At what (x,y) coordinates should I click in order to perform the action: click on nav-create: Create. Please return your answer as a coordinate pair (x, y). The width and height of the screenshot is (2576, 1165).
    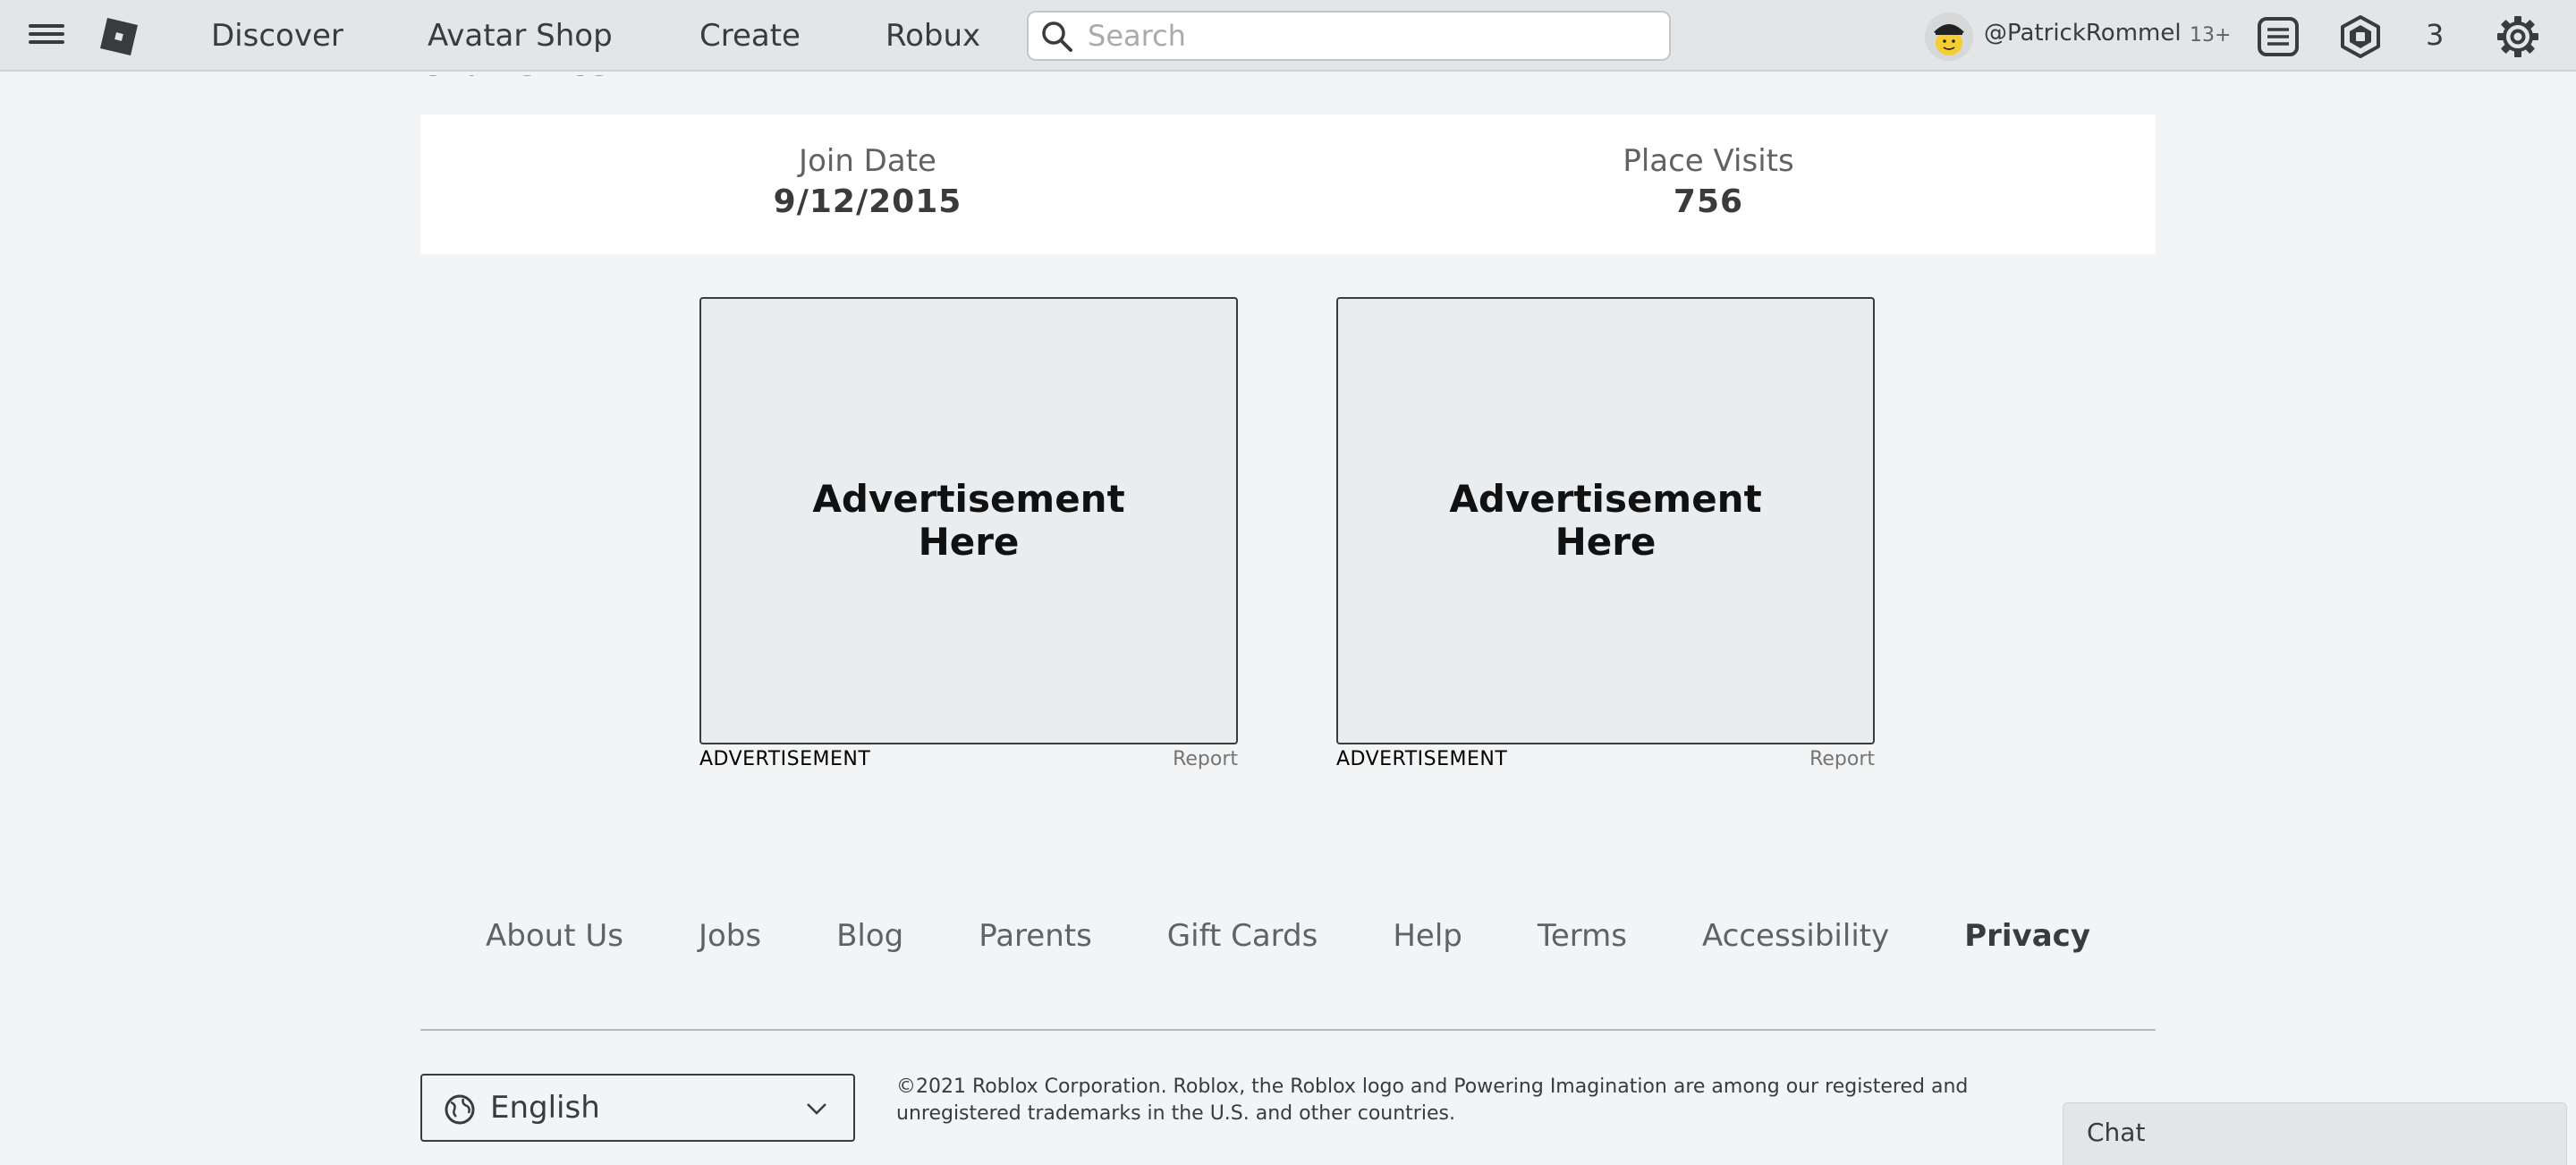
    Looking at the image, I should click on (750, 36).